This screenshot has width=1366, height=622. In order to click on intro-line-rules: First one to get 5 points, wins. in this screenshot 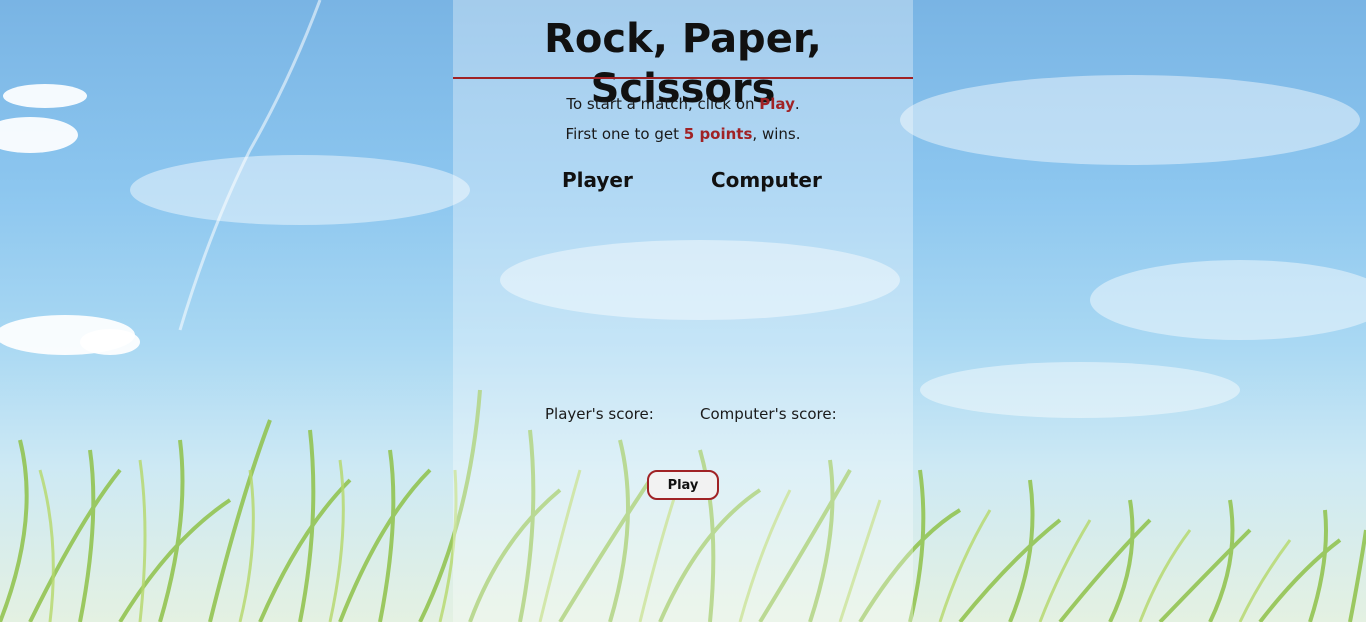, I will do `click(683, 134)`.